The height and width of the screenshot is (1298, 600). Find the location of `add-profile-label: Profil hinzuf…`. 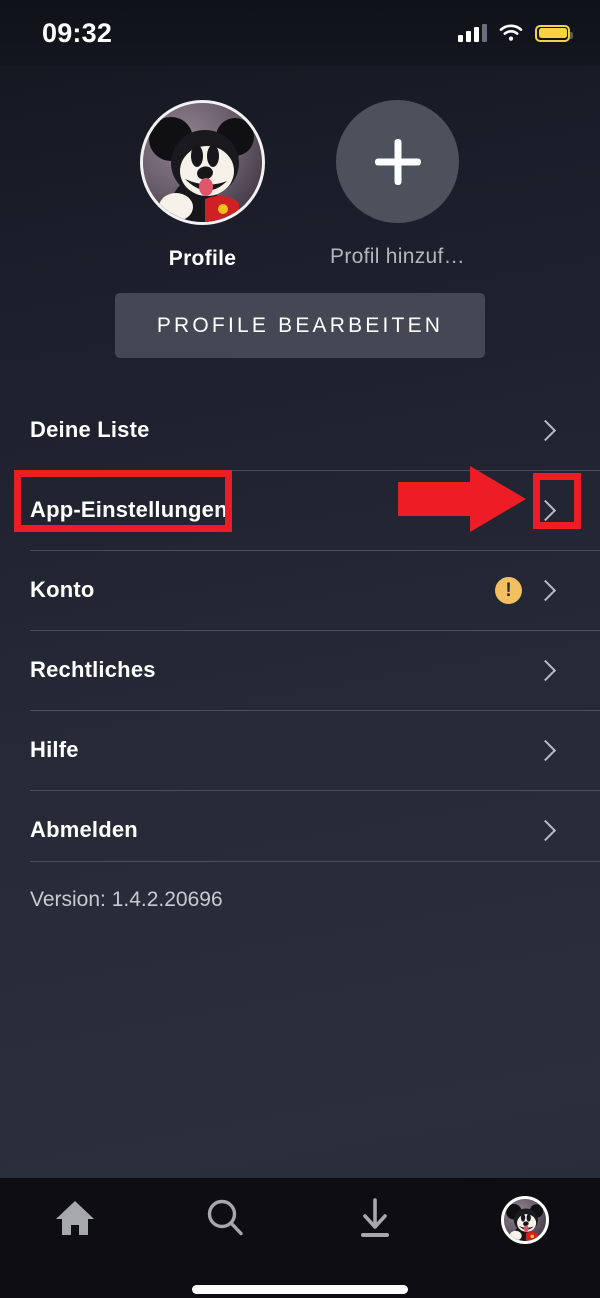

add-profile-label: Profil hinzuf… is located at coordinates (397, 256).